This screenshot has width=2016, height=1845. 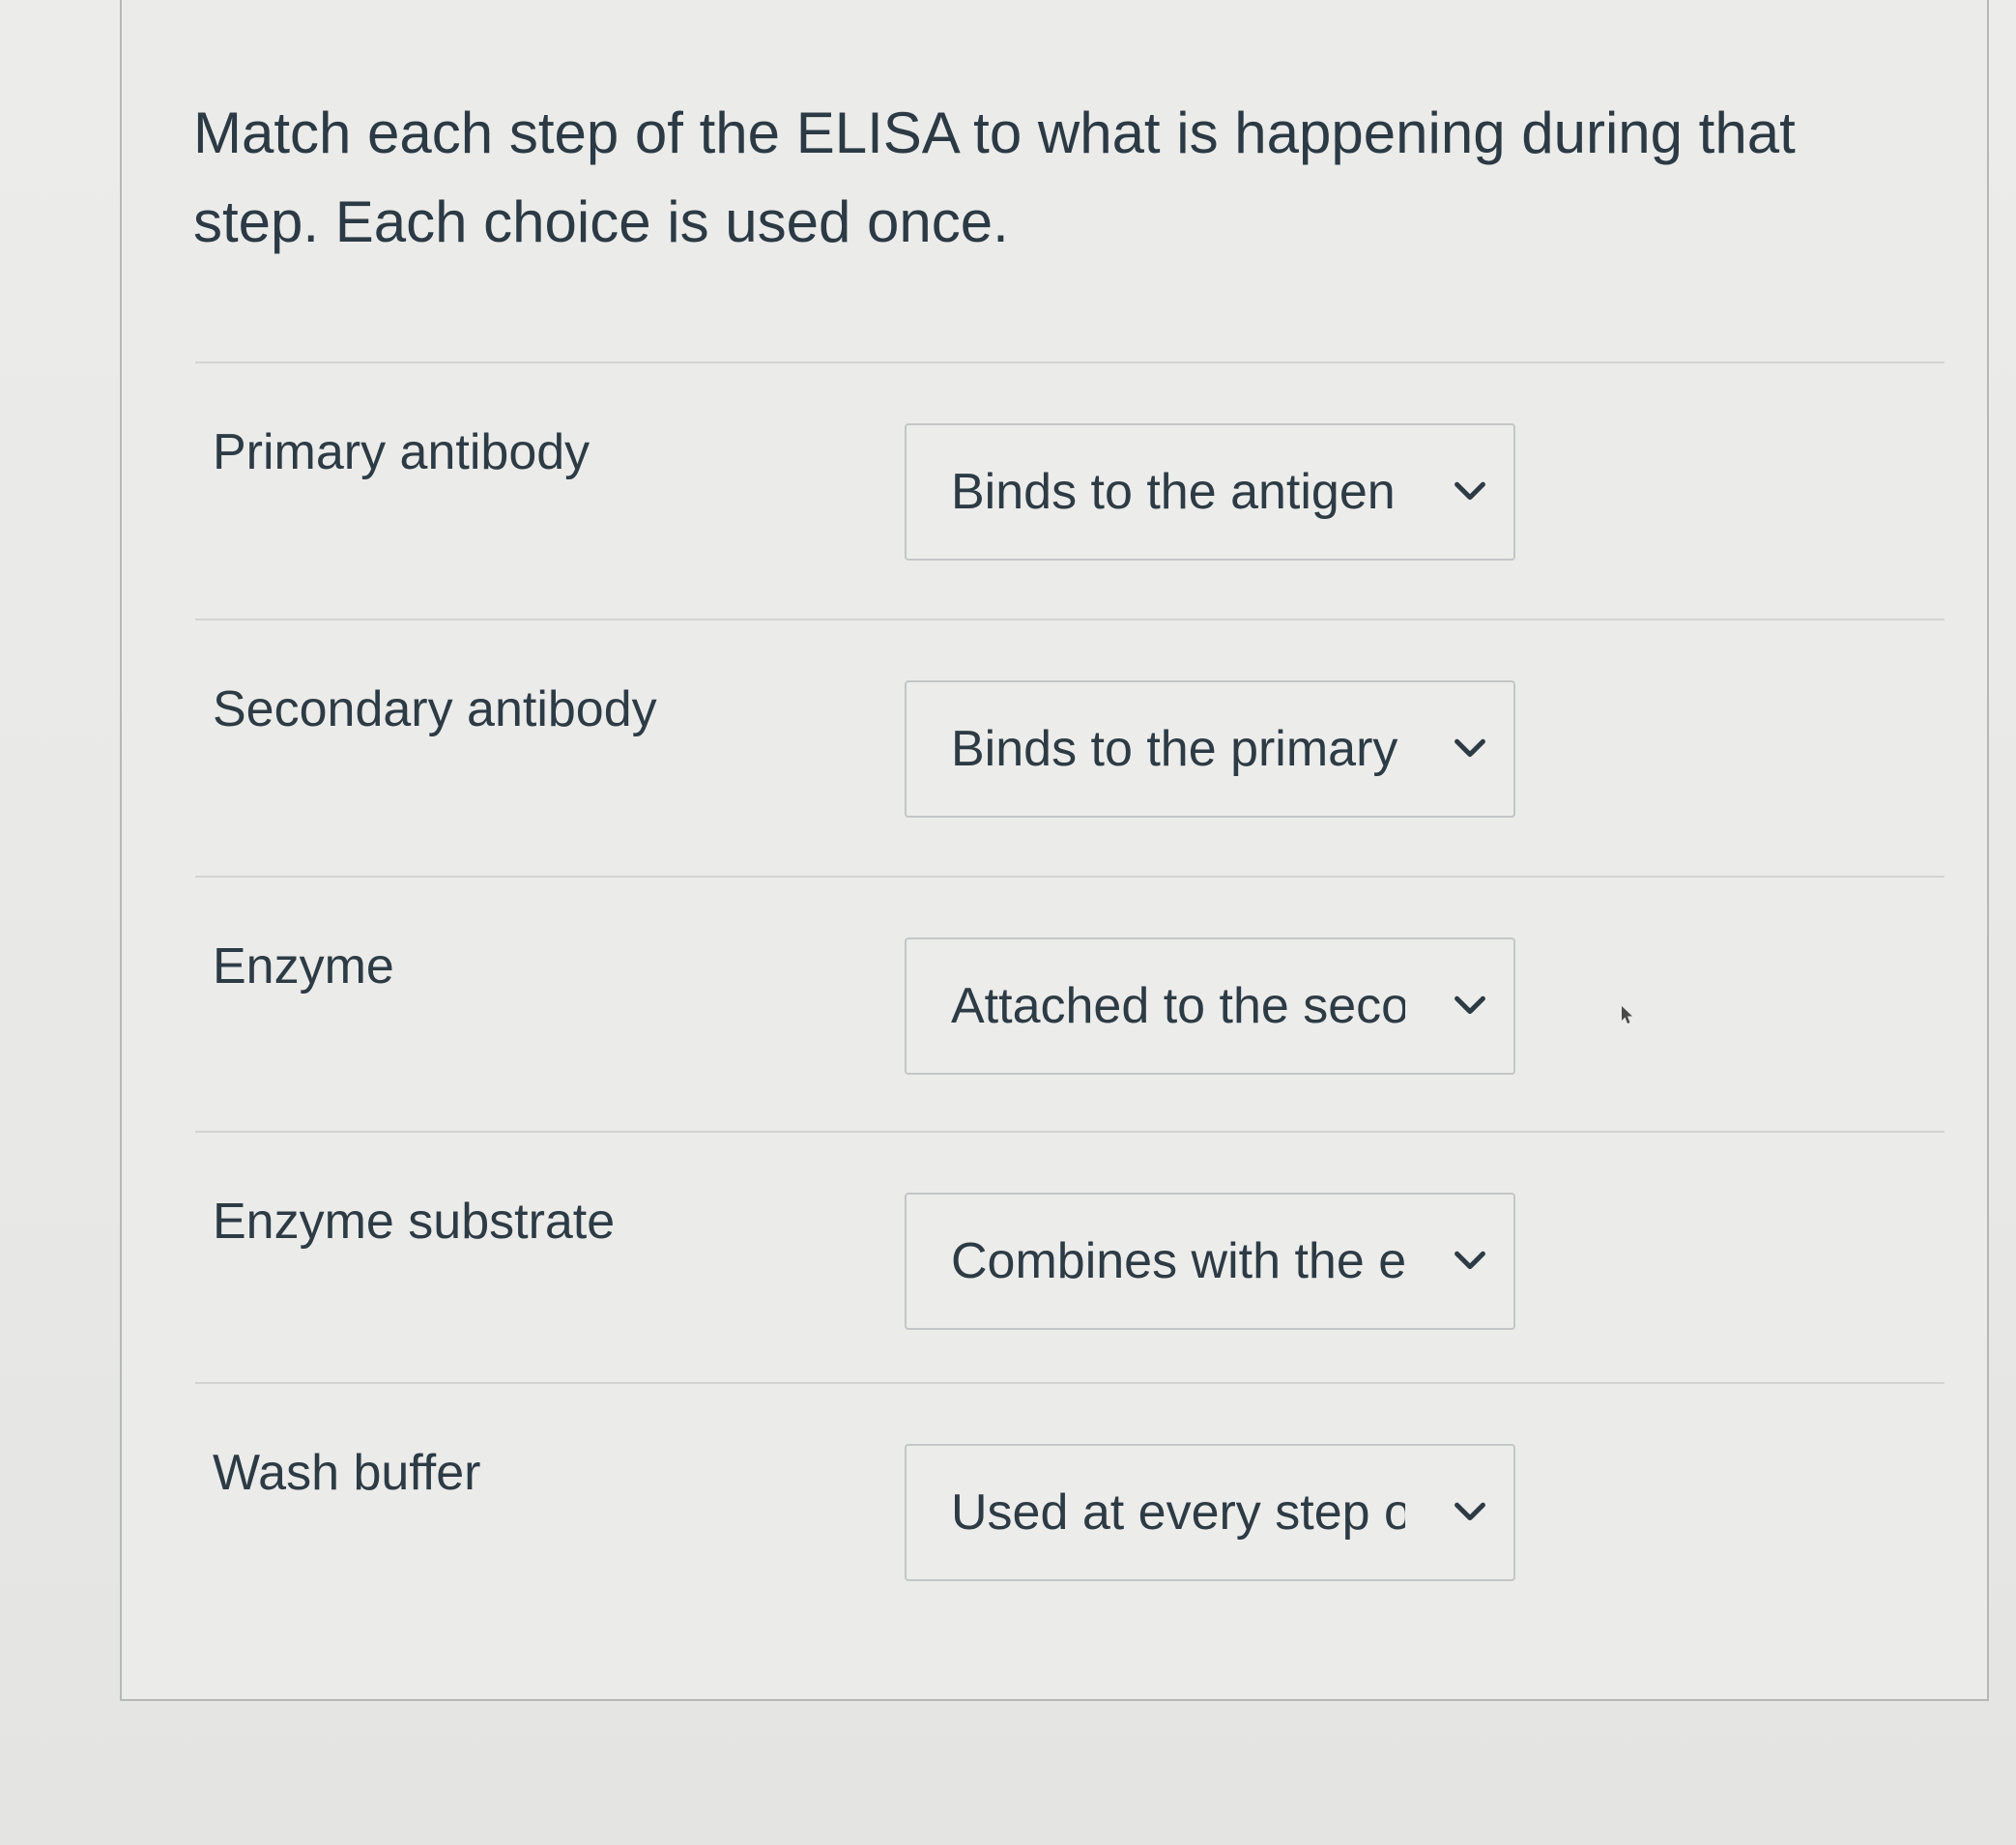 I want to click on row-label: Primary antibody, so click(x=402, y=452).